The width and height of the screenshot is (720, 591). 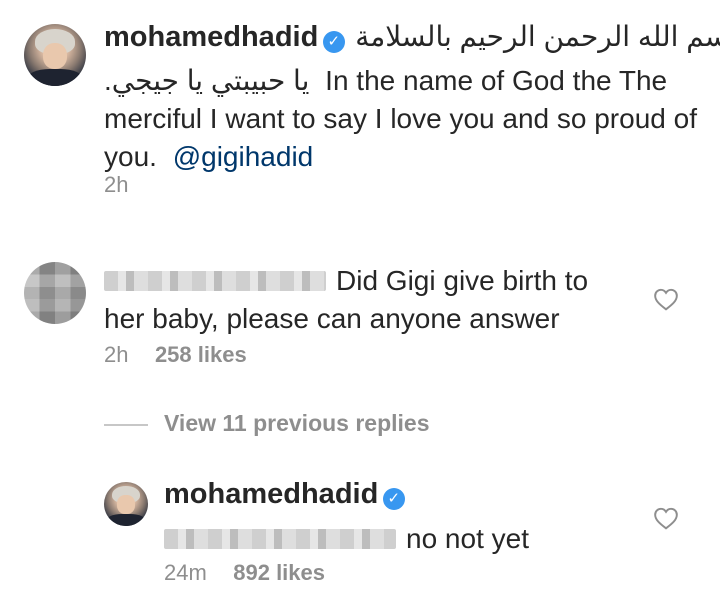 What do you see at coordinates (215, 281) in the screenshot?
I see `redacted-username` at bounding box center [215, 281].